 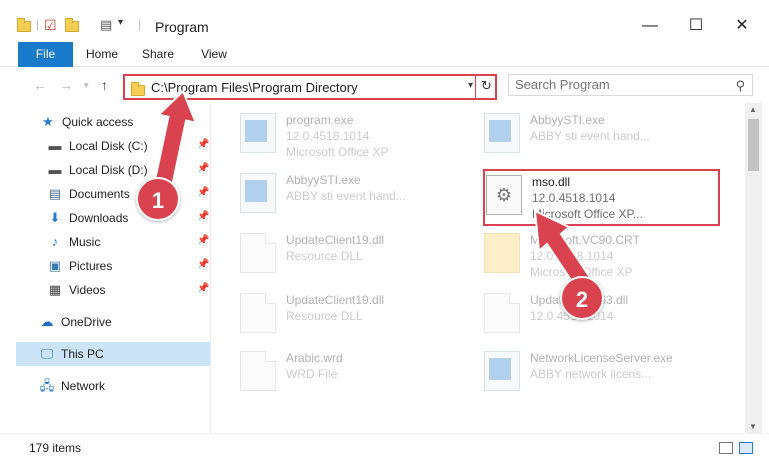 What do you see at coordinates (86, 85) in the screenshot?
I see `history-chevron-icon: ▾` at bounding box center [86, 85].